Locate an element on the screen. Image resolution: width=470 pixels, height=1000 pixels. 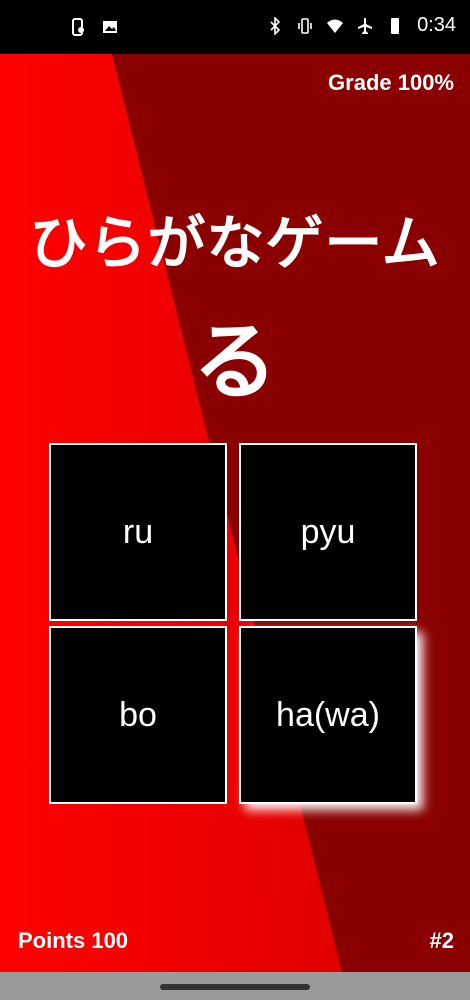
wifi-icon is located at coordinates (335, 26).